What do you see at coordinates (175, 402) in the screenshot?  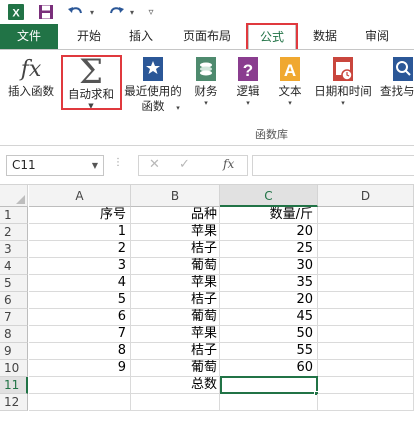 I see `cell-b12` at bounding box center [175, 402].